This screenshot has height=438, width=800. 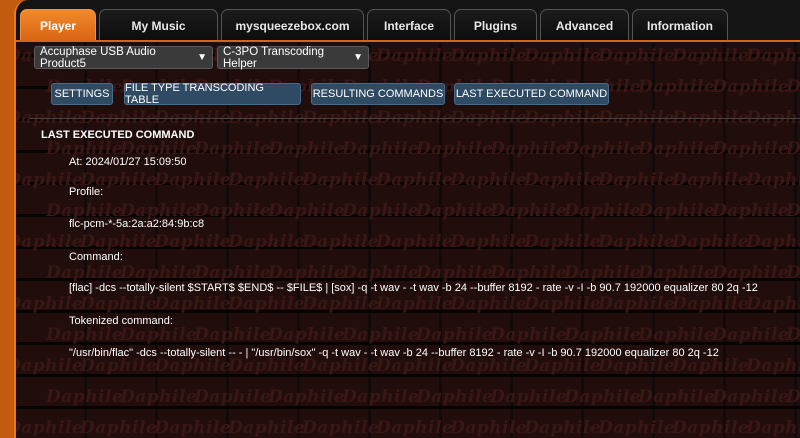 I want to click on section-divider, so click(x=415, y=118).